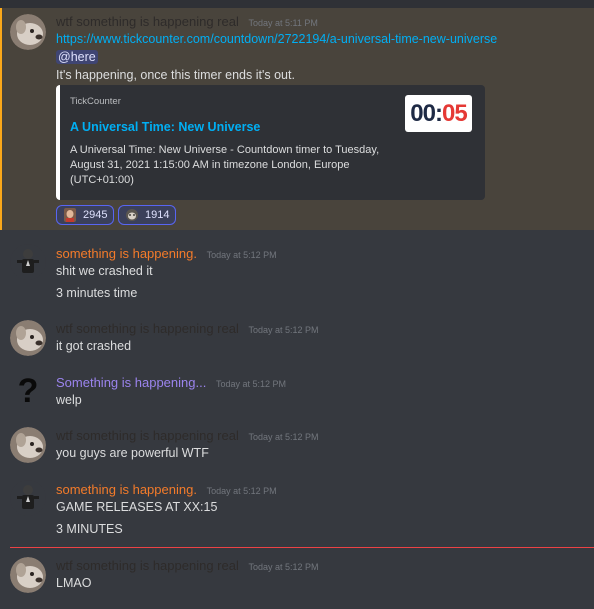 This screenshot has width=594, height=609. I want to click on top-strip, so click(297, 4).